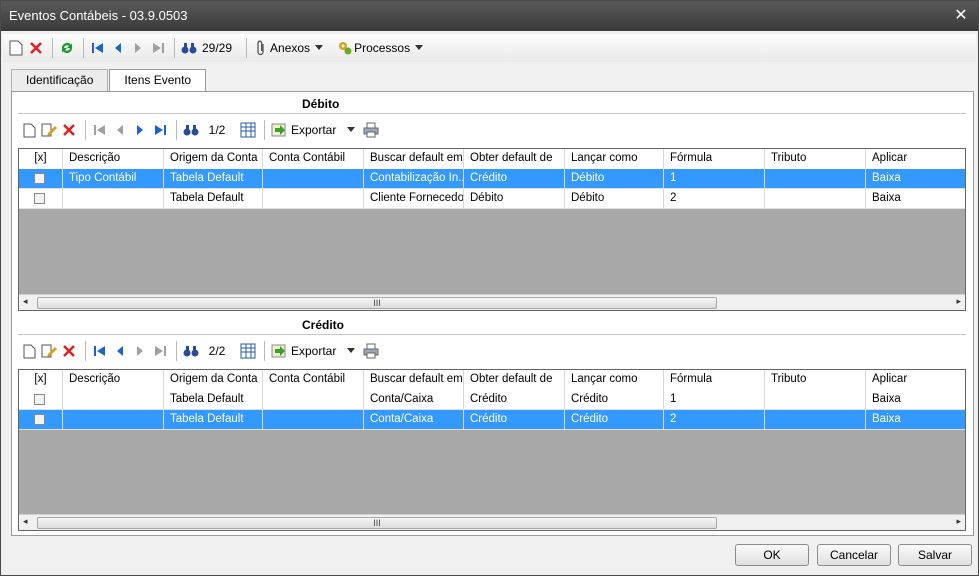  Describe the element at coordinates (961, 16) in the screenshot. I see `close-icon: ✕` at that location.